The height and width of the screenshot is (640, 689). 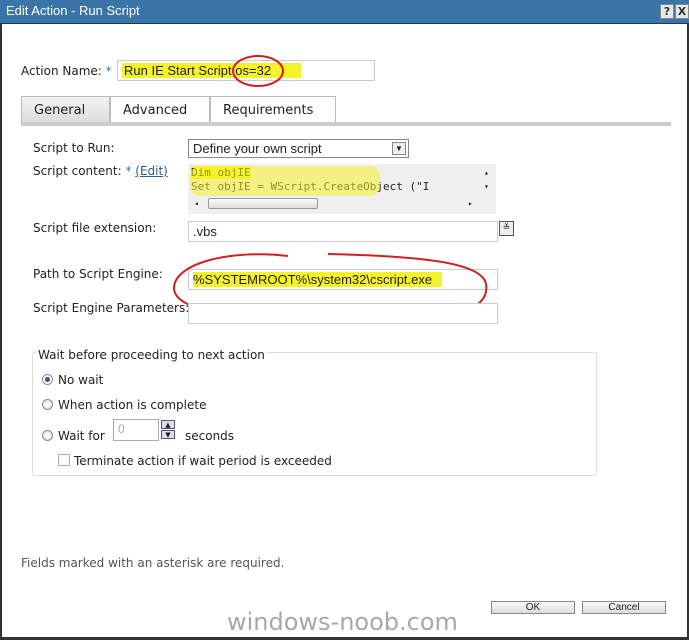 I want to click on cancel-button: Cancel, so click(x=624, y=607).